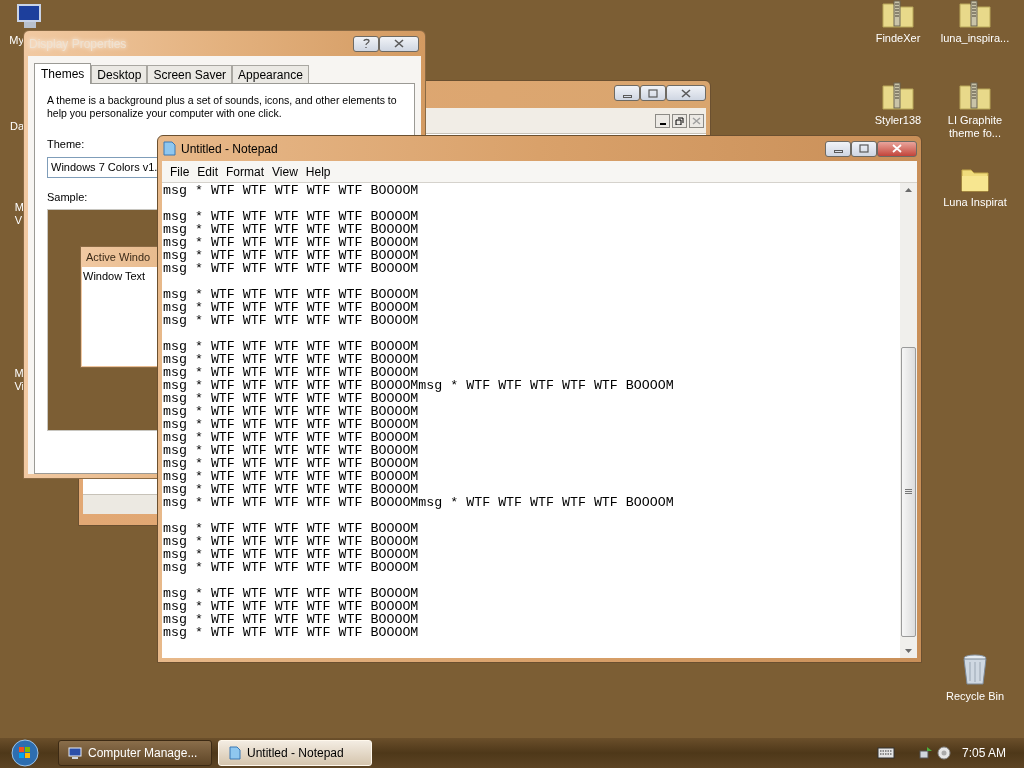  Describe the element at coordinates (908, 492) in the screenshot. I see `scroll-thumb` at that location.